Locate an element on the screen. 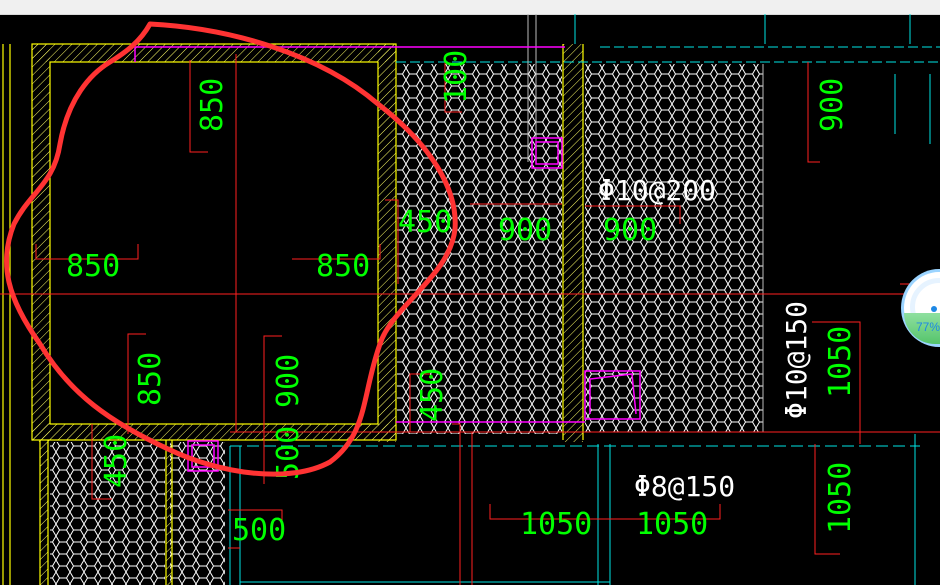 The width and height of the screenshot is (940, 585). dimension-850-bottom: 850 is located at coordinates (150, 379).